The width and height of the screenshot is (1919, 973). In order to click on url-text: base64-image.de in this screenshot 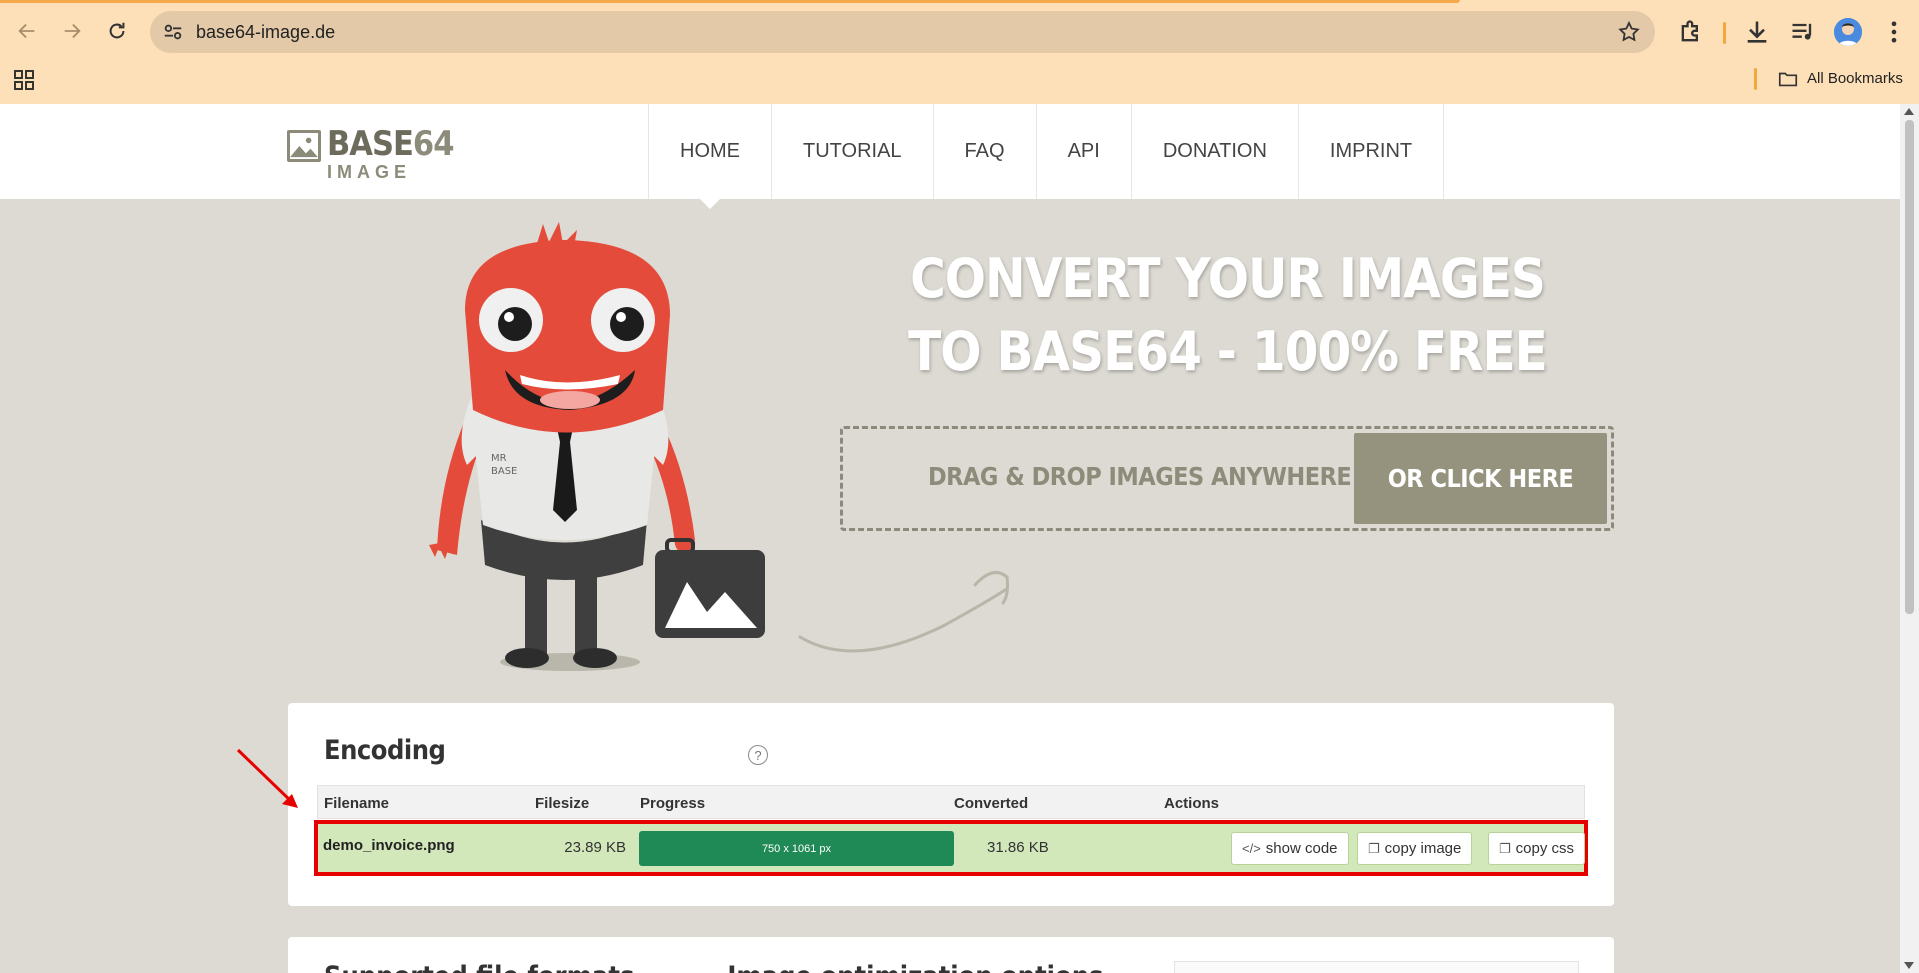, I will do `click(265, 32)`.